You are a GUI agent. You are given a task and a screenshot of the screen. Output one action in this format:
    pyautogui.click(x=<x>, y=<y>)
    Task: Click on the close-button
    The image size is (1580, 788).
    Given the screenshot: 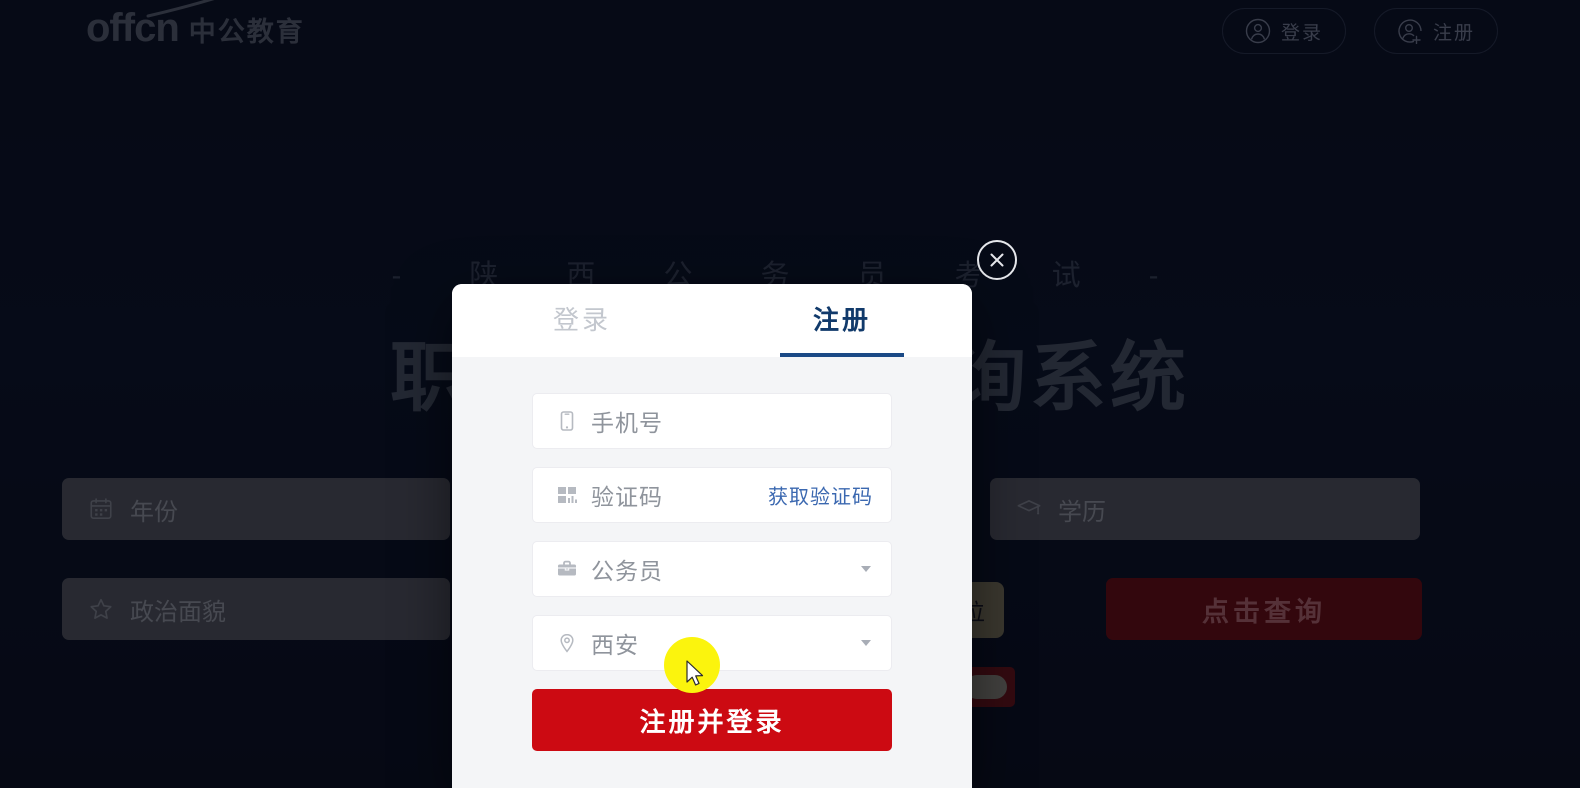 What is the action you would take?
    pyautogui.click(x=997, y=260)
    